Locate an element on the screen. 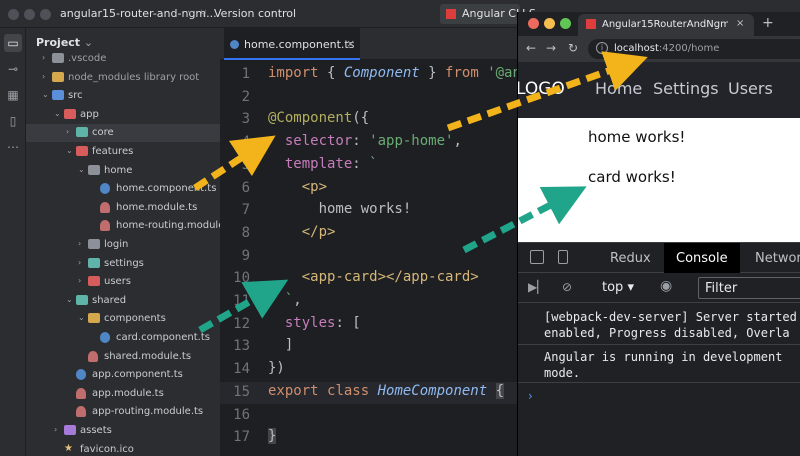 The image size is (800, 456). window-close-button is located at coordinates (13, 14).